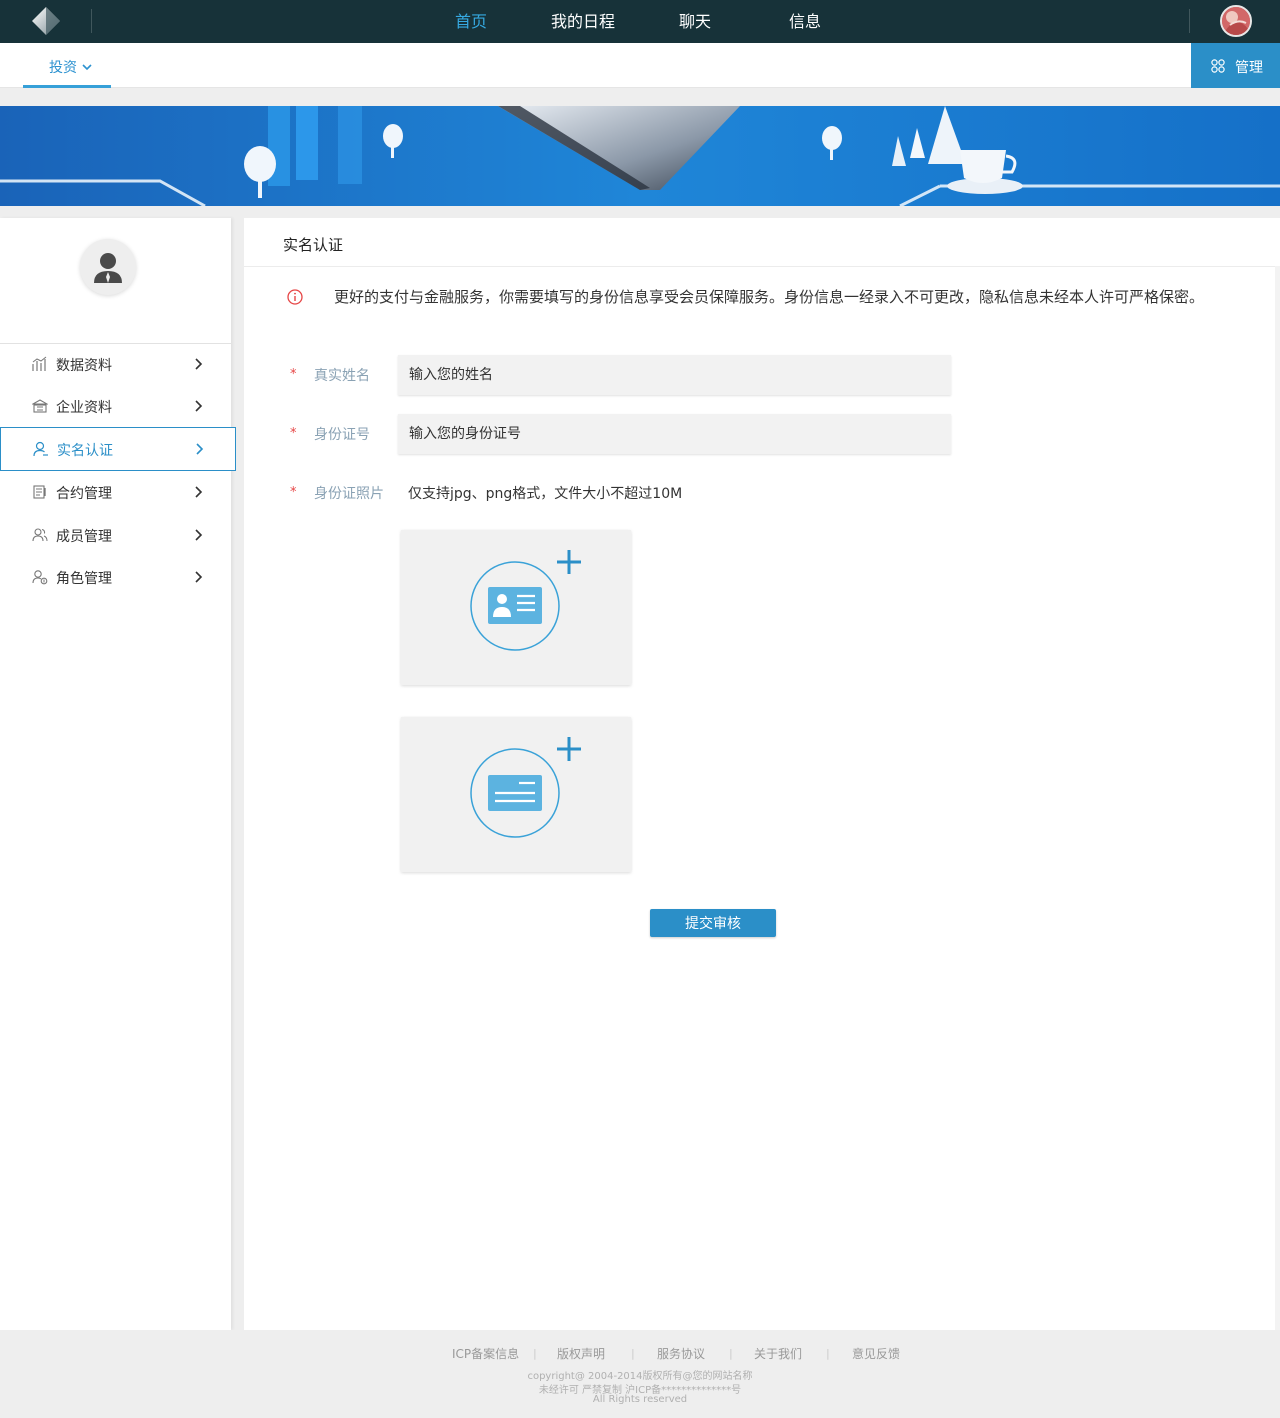  Describe the element at coordinates (583, 21) in the screenshot. I see `nav-schedule: 我的日程` at that location.